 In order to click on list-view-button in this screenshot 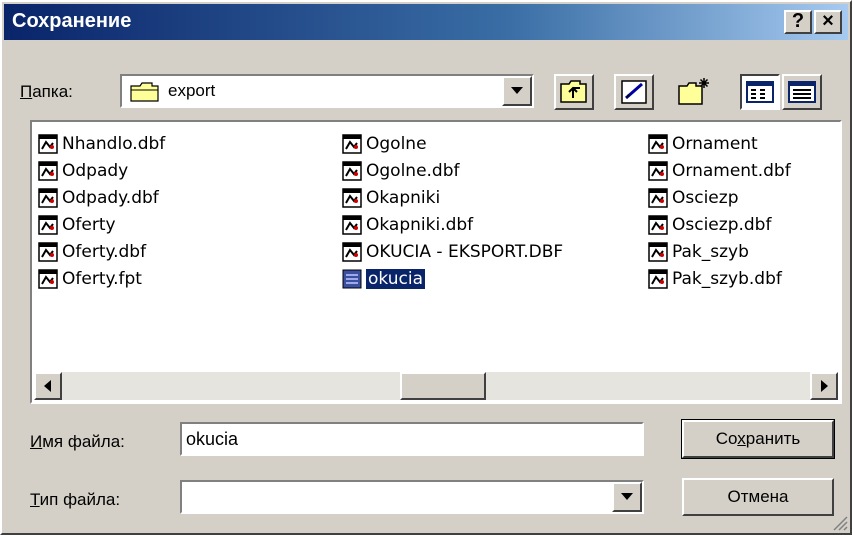, I will do `click(760, 92)`.